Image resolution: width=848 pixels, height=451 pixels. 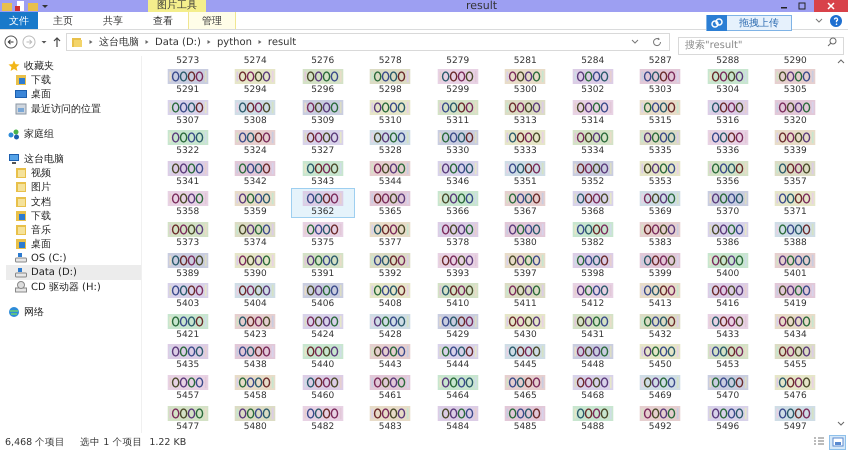 I want to click on file-item: 5302, so click(x=592, y=81).